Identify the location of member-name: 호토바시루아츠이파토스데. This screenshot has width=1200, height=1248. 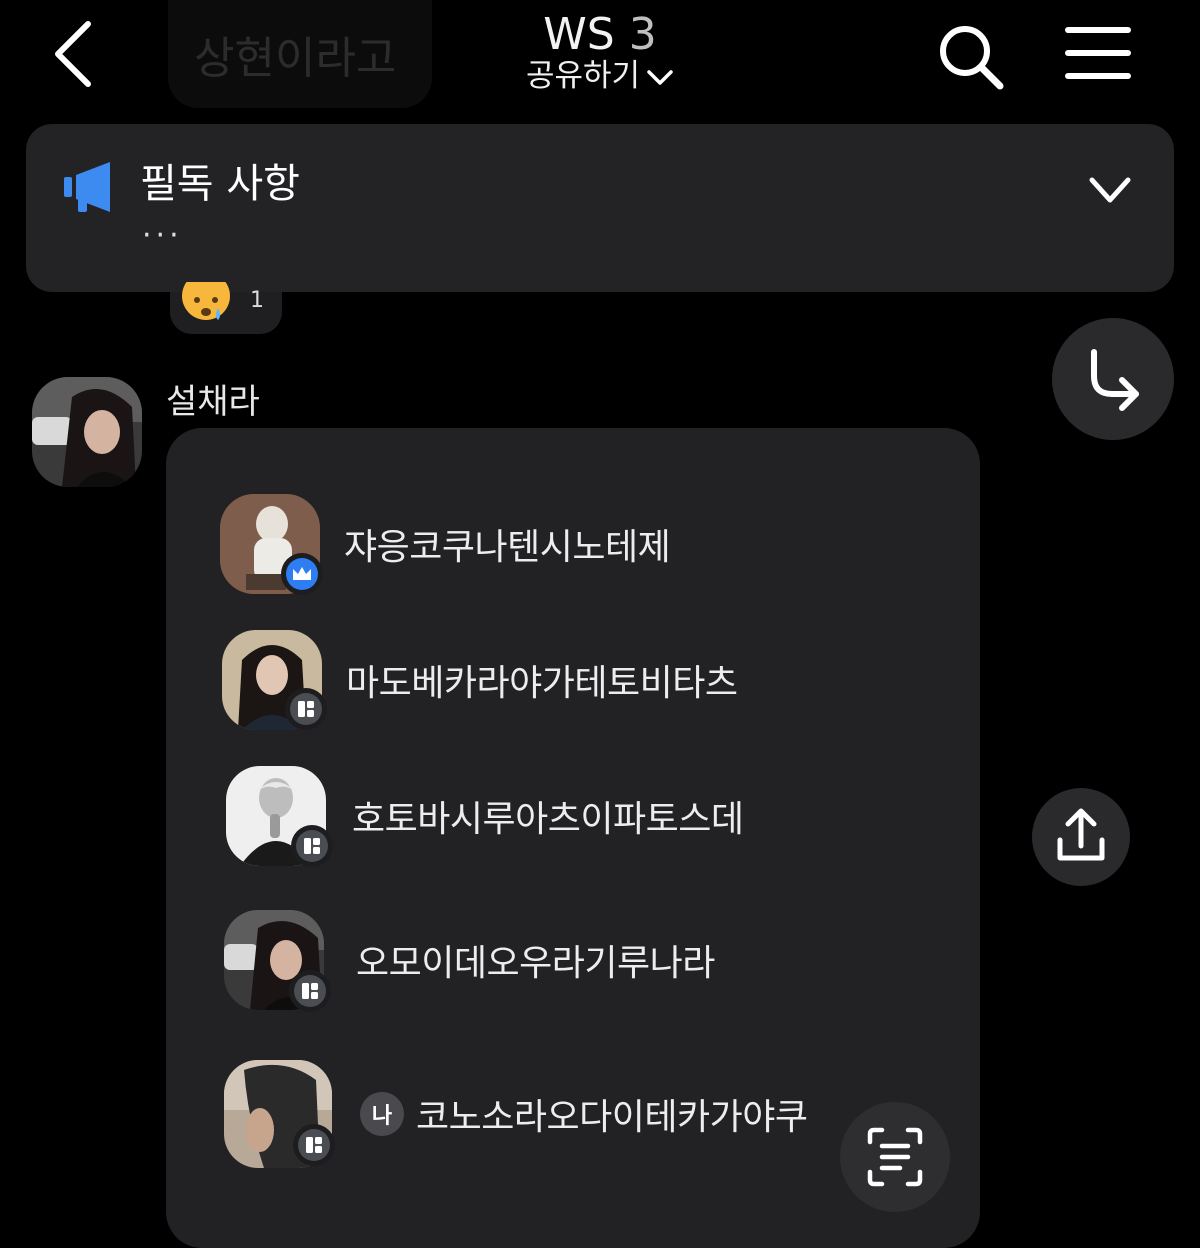
(548, 819).